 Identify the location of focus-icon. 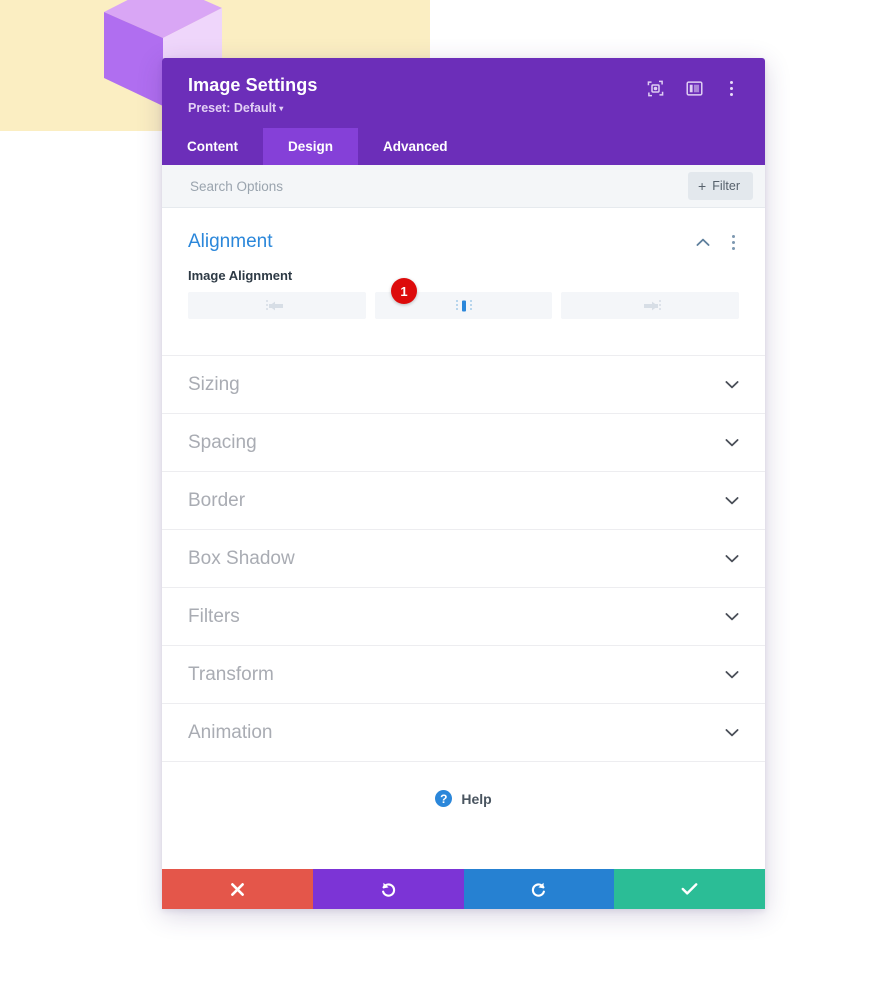
(655, 88).